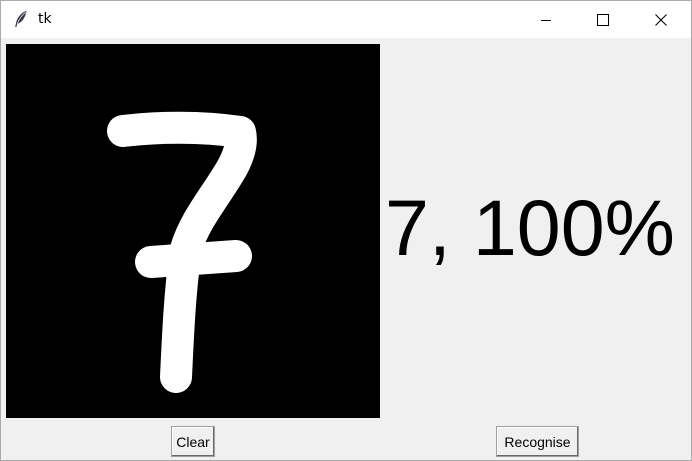 The image size is (692, 461). I want to click on drawn-digit-strokes, so click(182, 252).